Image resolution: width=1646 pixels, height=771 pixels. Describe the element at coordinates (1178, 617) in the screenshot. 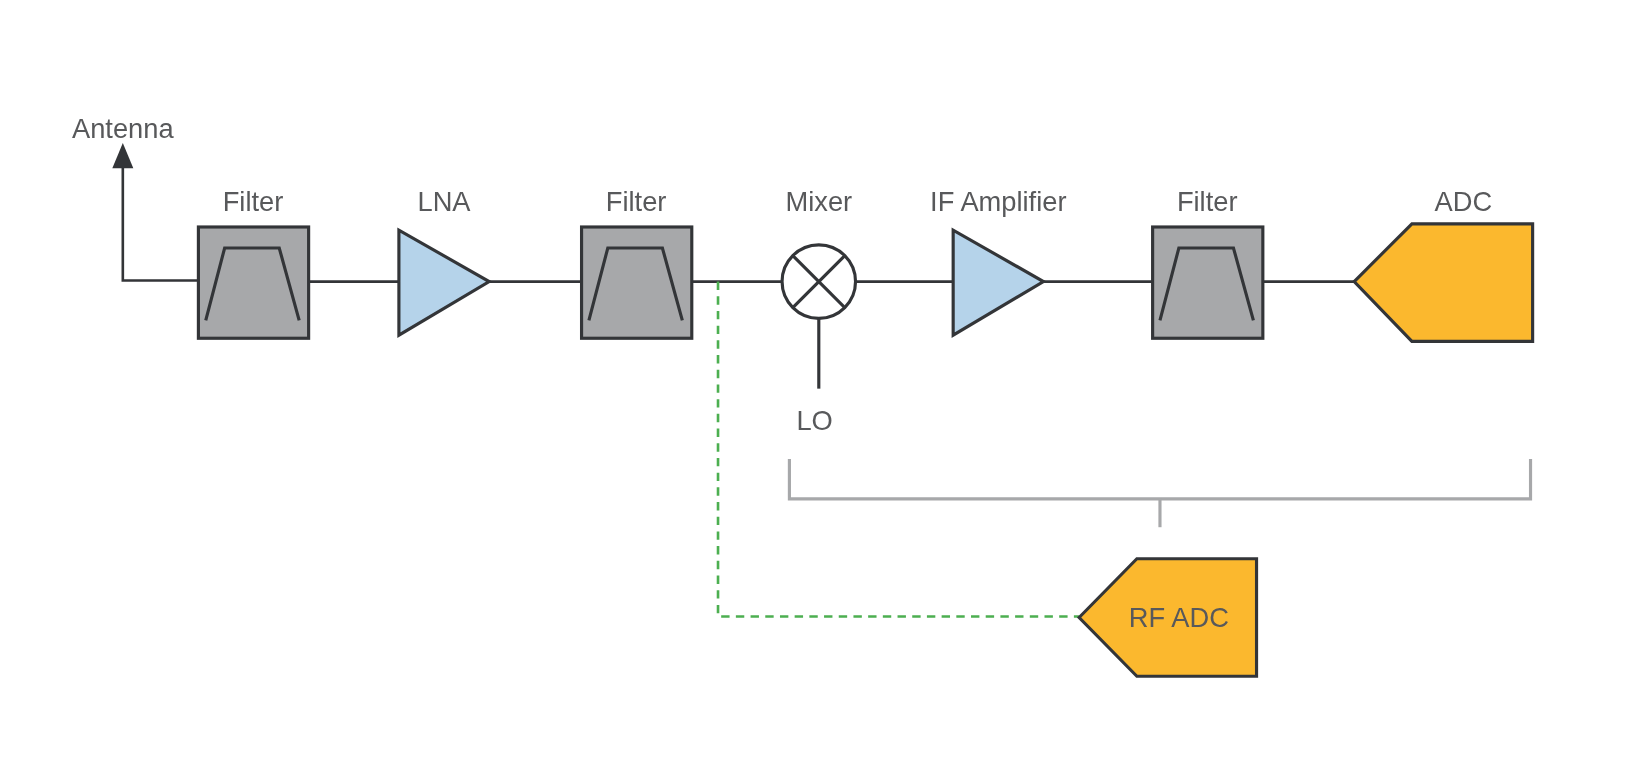

I see `rf-adc-label: RF ADC` at that location.